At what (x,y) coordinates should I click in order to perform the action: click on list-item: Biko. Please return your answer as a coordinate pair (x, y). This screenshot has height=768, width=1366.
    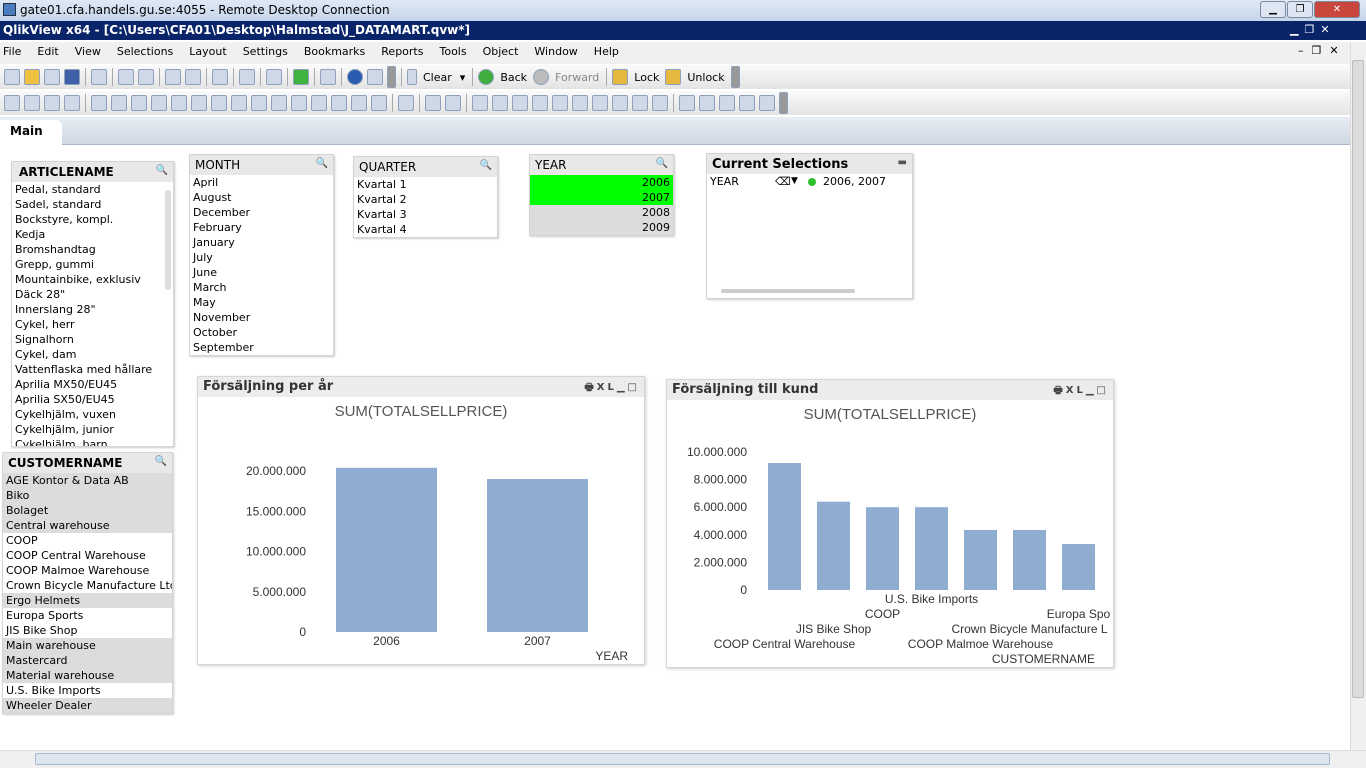
    Looking at the image, I should click on (87, 495).